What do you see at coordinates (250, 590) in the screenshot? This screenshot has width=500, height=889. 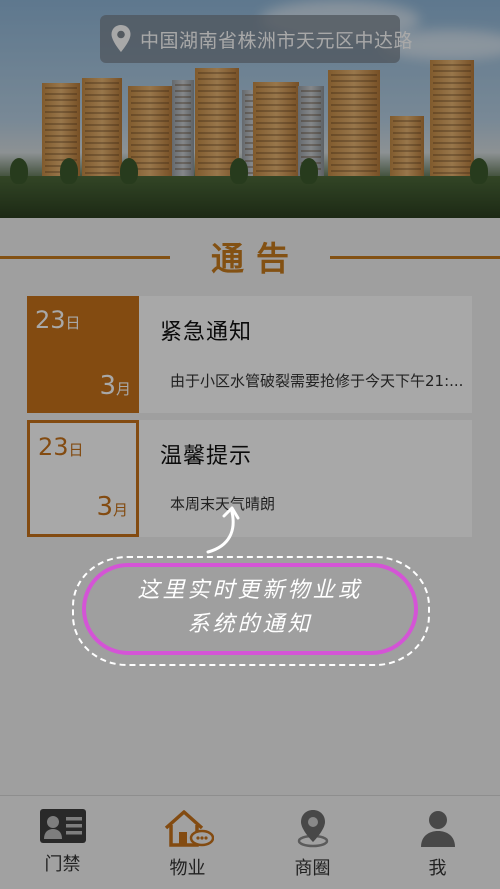 I see `tutorial-line: 这里实时更新物业或` at bounding box center [250, 590].